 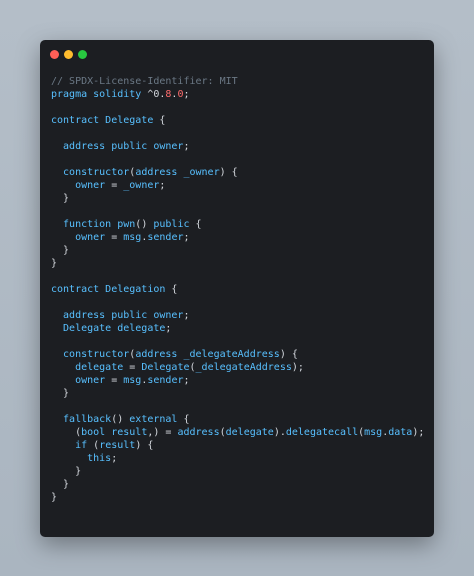 I want to click on code-line: delegate = Delegate(_delegateAddress);, so click(x=239, y=367).